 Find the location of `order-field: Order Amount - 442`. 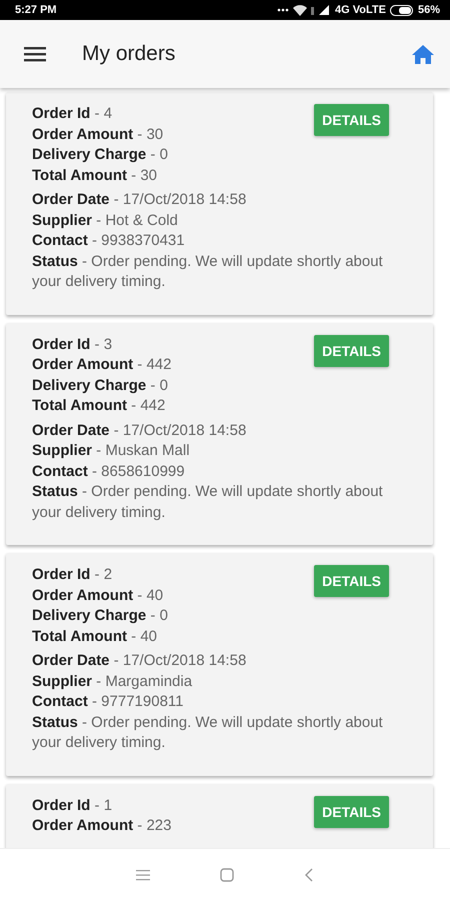

order-field: Order Amount - 442 is located at coordinates (102, 365).